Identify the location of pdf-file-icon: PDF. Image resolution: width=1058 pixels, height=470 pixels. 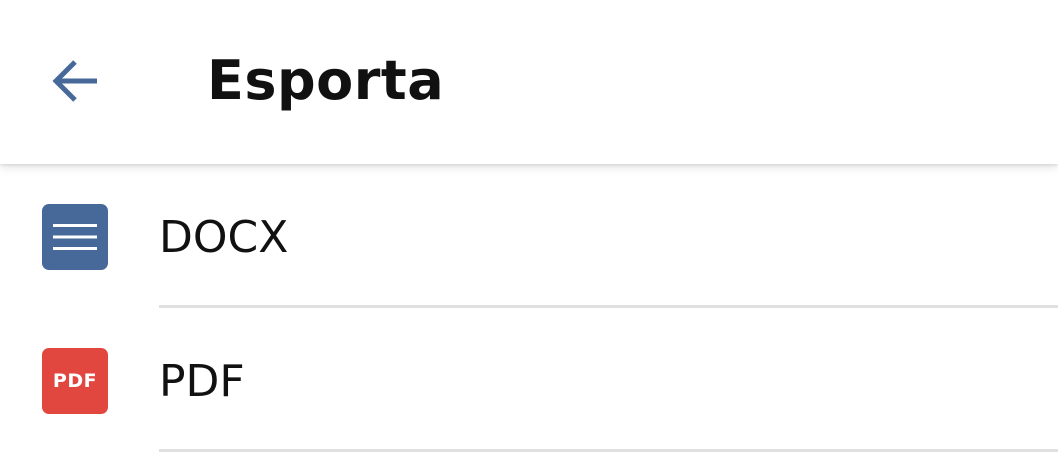
(75, 381).